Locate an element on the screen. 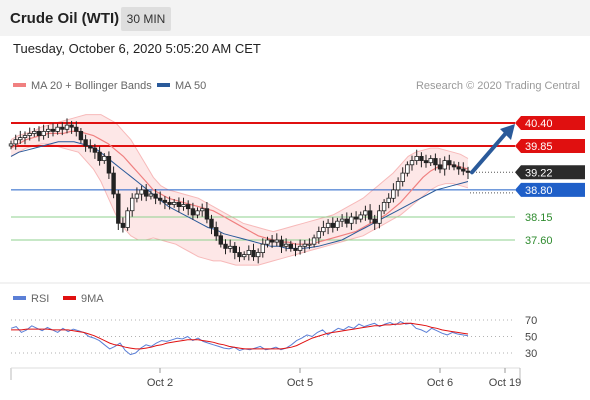 This screenshot has width=590, height=400. rsi-level-label-50: 50 is located at coordinates (531, 338).